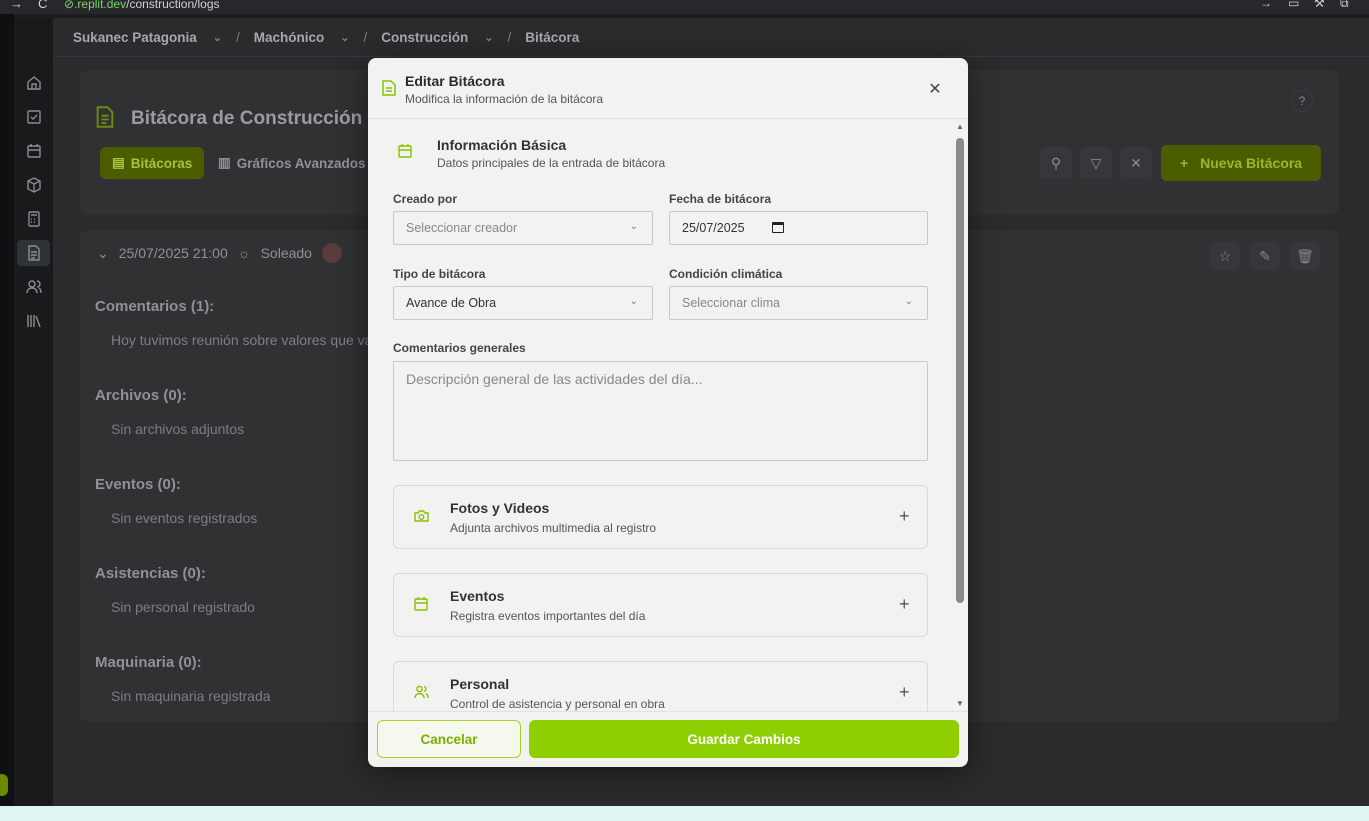 The height and width of the screenshot is (821, 1369). Describe the element at coordinates (33, 185) in the screenshot. I see `box-icon` at that location.